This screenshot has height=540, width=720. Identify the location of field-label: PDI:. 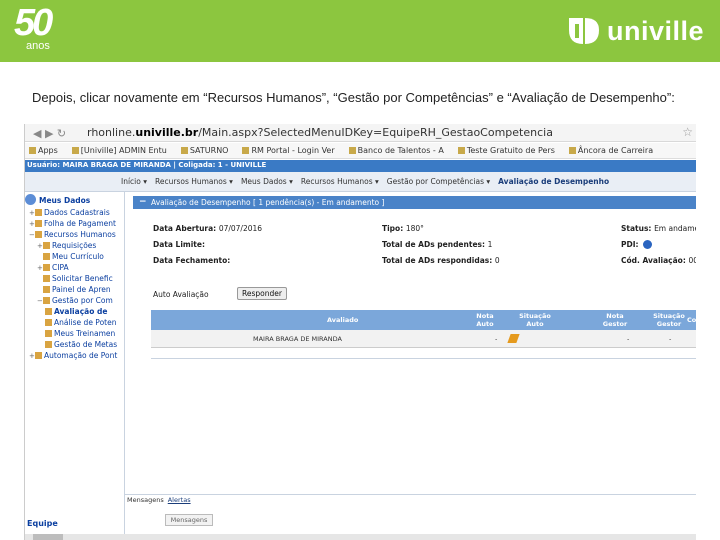
(630, 244).